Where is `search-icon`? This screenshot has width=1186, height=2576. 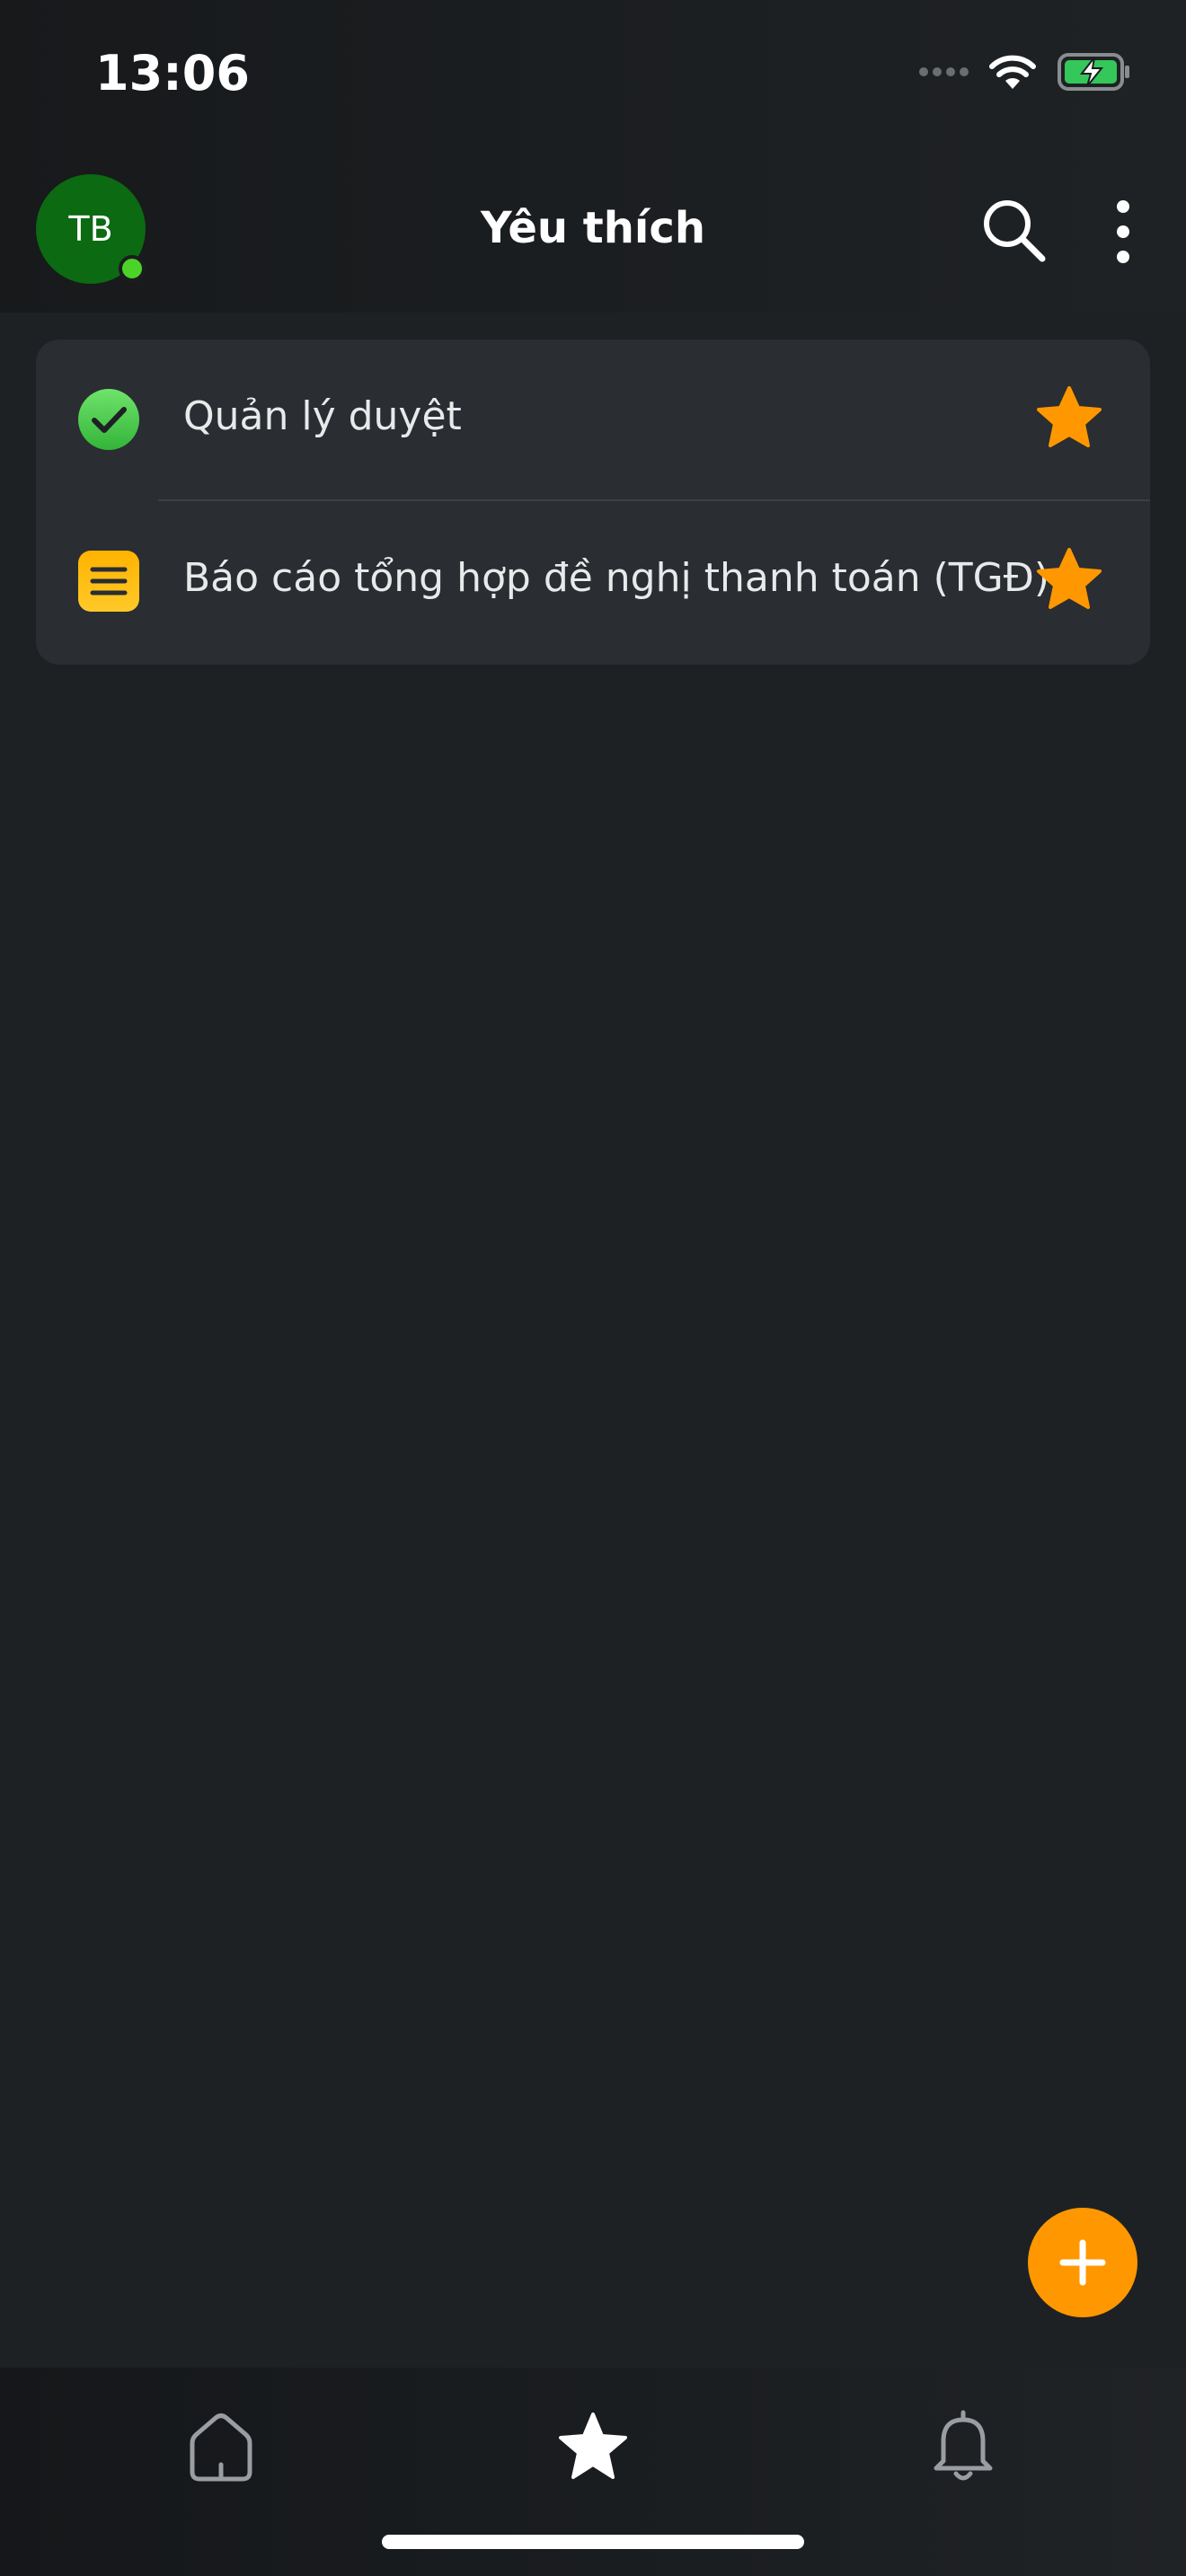
search-icon is located at coordinates (1013, 230).